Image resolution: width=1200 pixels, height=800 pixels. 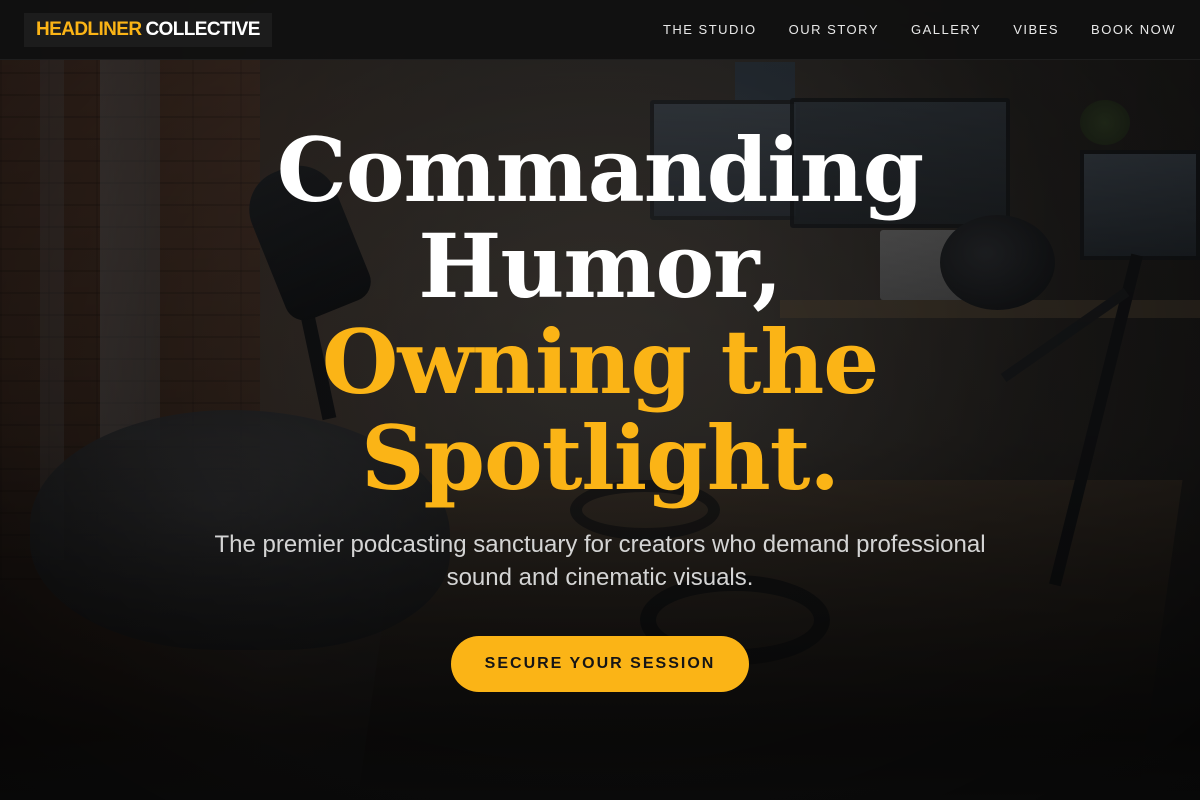 What do you see at coordinates (600, 458) in the screenshot?
I see `headline-line-4: Spotlight.` at bounding box center [600, 458].